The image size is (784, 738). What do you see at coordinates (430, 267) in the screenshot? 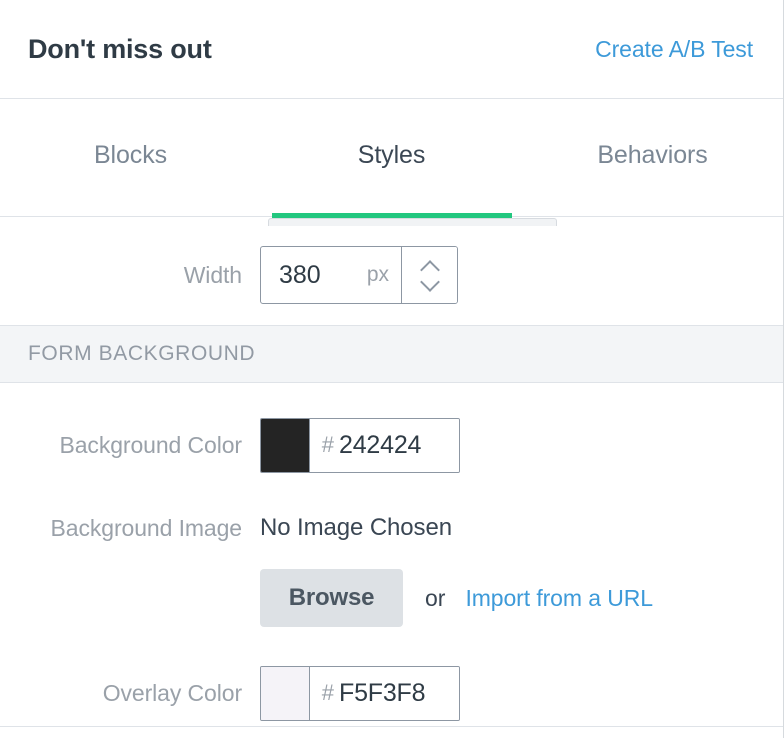
I see `chevron-up-icon` at bounding box center [430, 267].